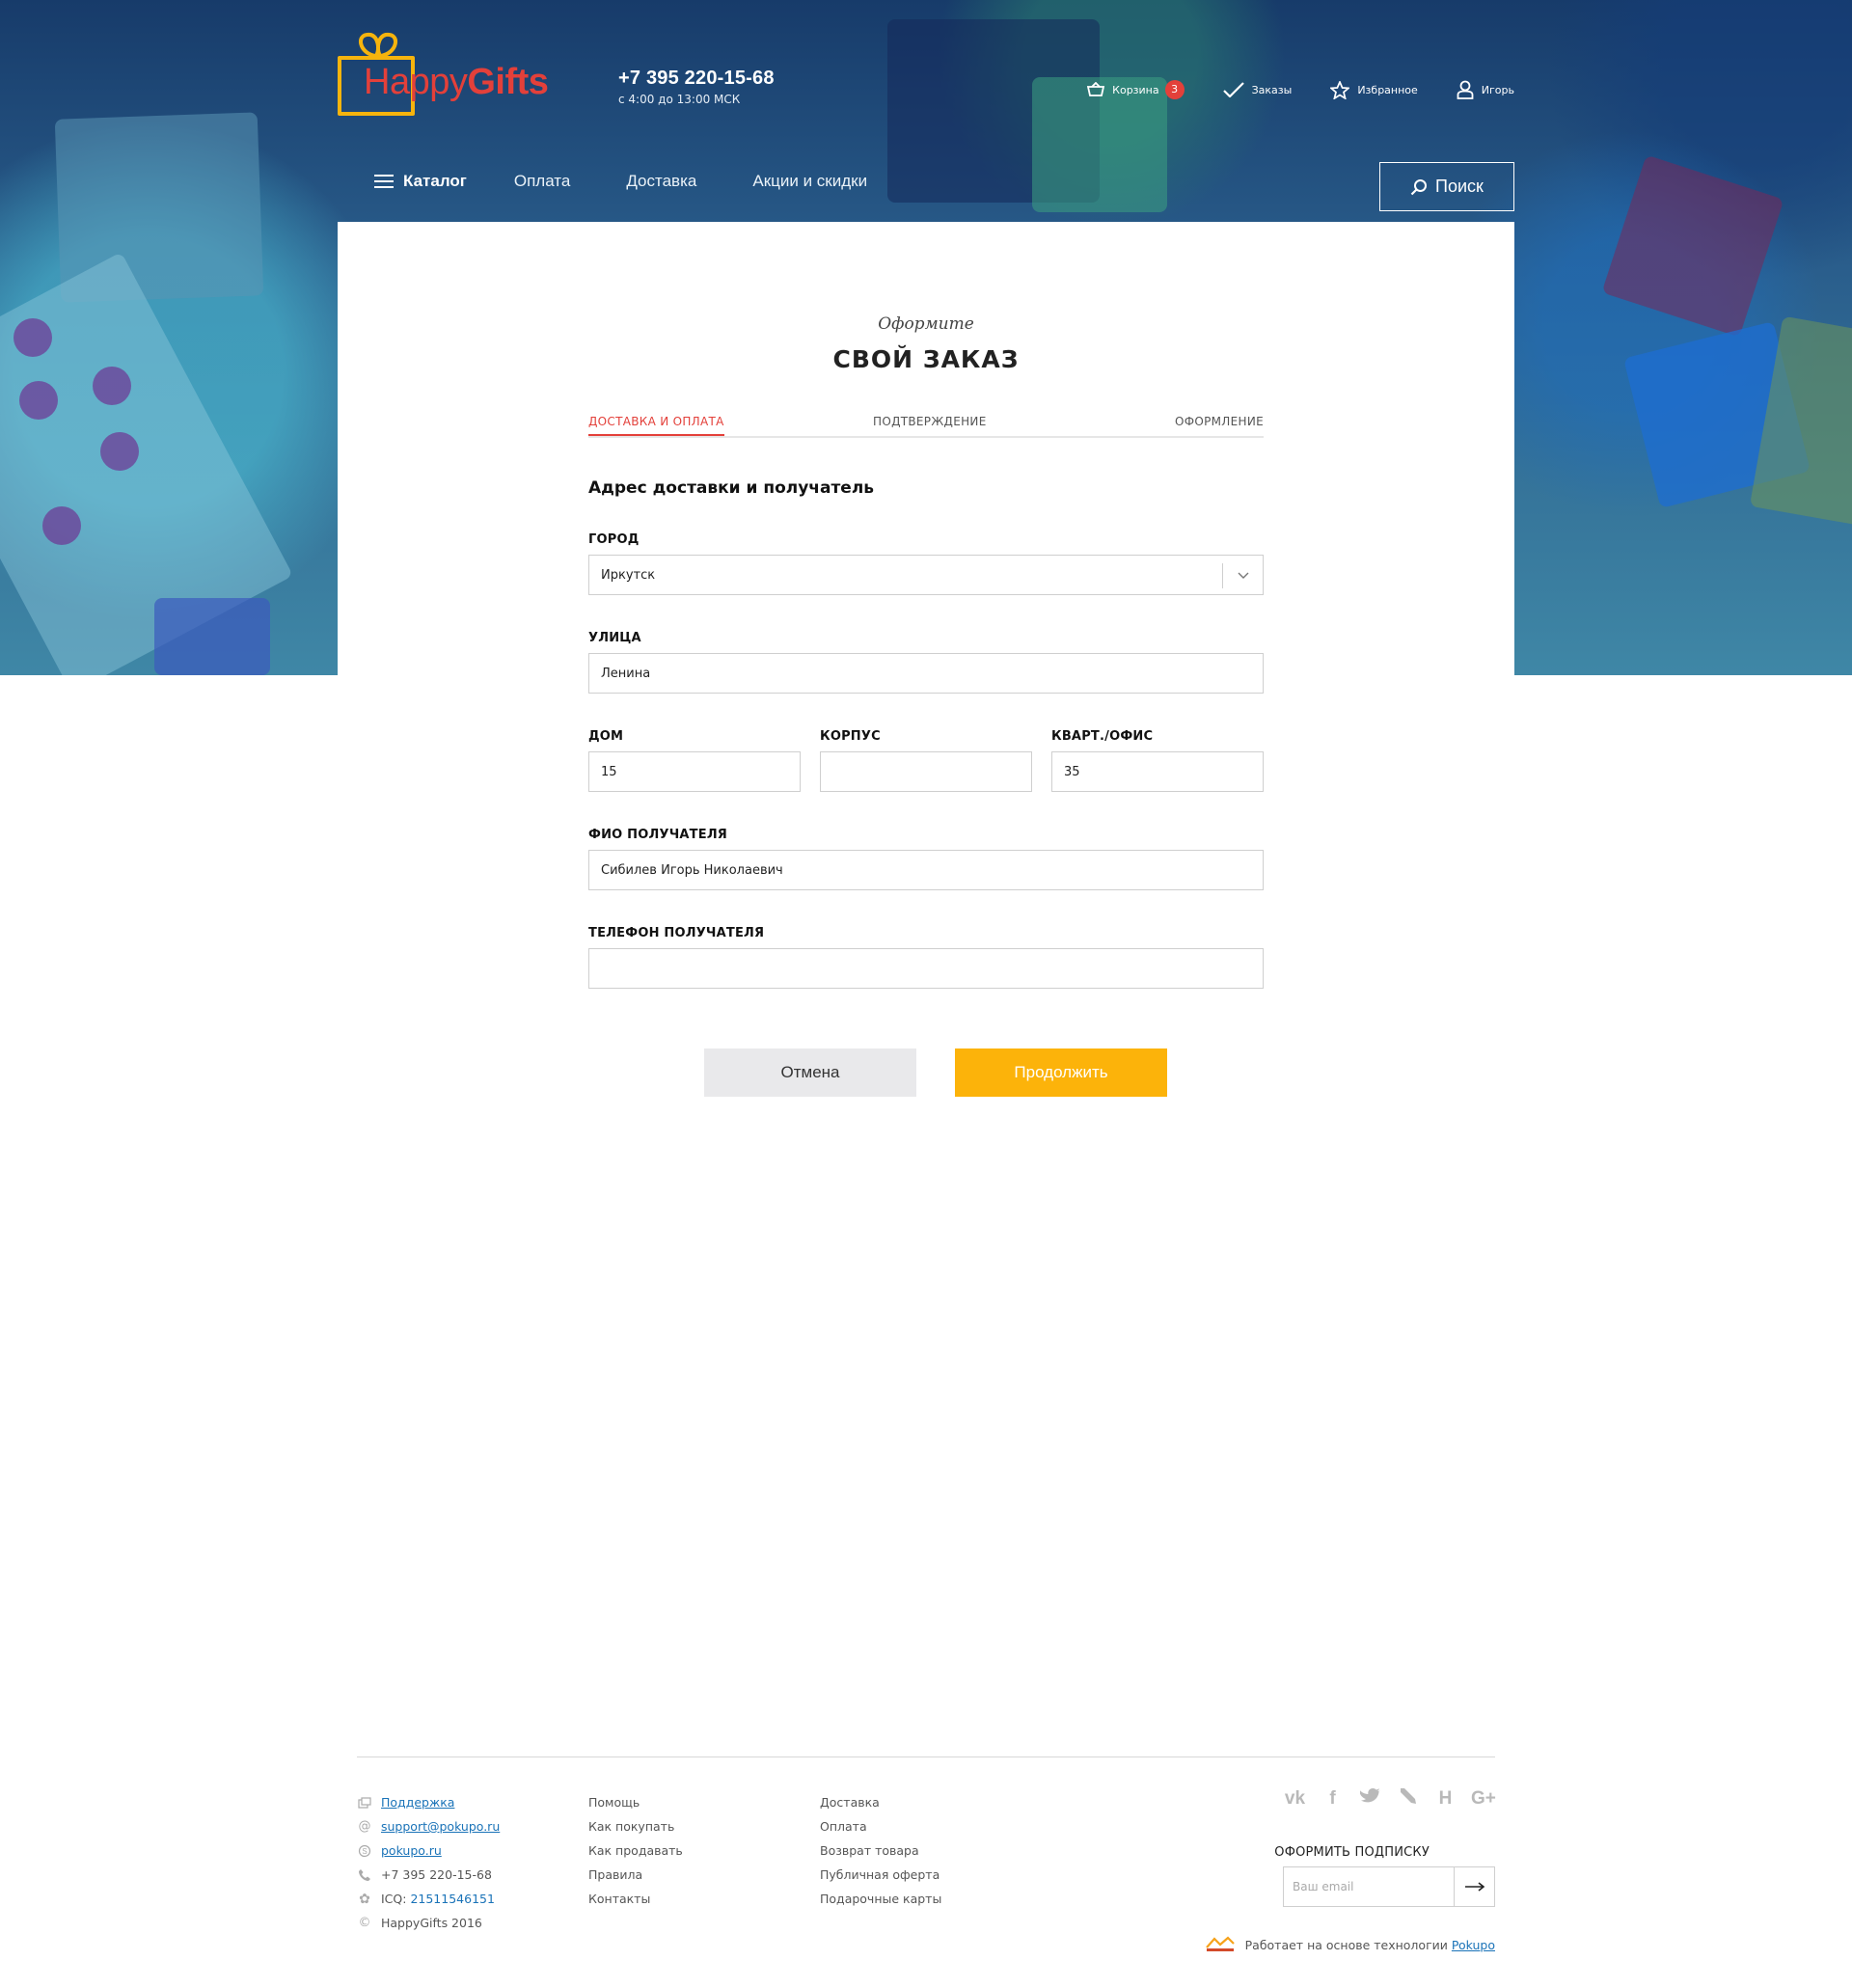 This screenshot has width=1852, height=1988. Describe the element at coordinates (881, 1875) in the screenshot. I see `footer-link-public-offer: Публичная оферта` at that location.